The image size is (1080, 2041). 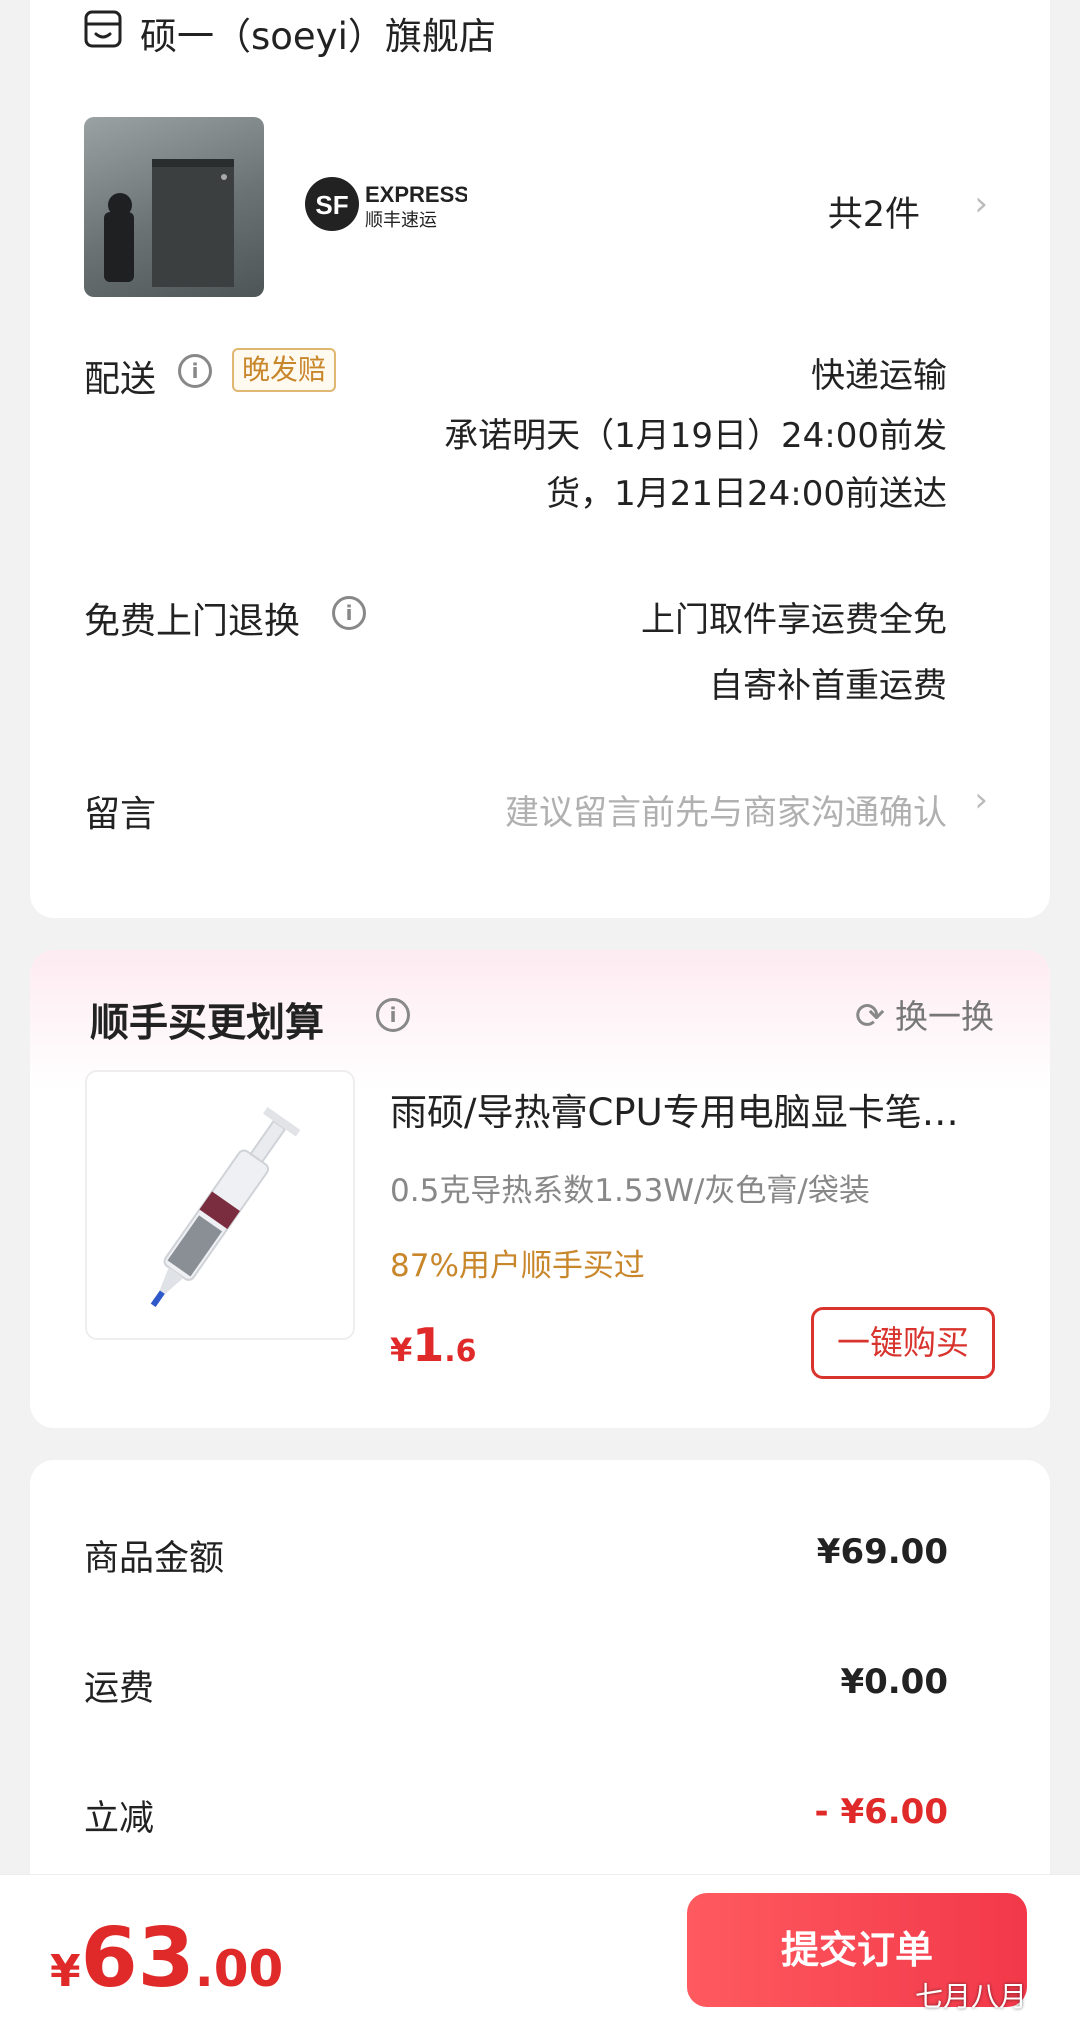 What do you see at coordinates (428, 1345) in the screenshot?
I see `price-integer: 1` at bounding box center [428, 1345].